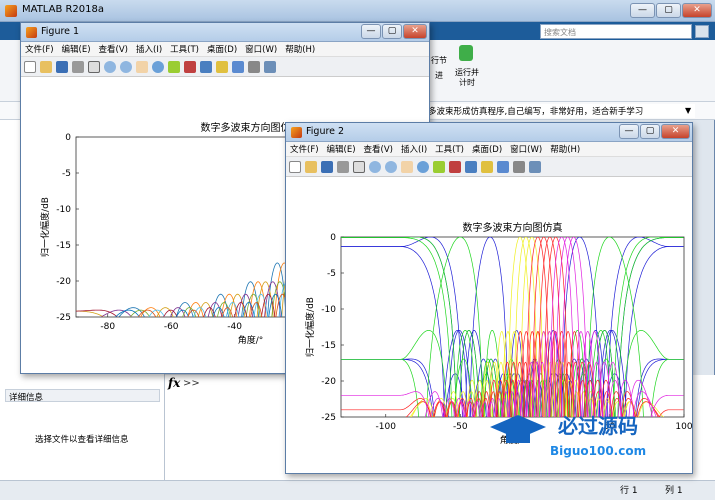 The image size is (715, 500). I want to click on watermark-logo: 必过源码 Biguo100.com, so click(568, 436).